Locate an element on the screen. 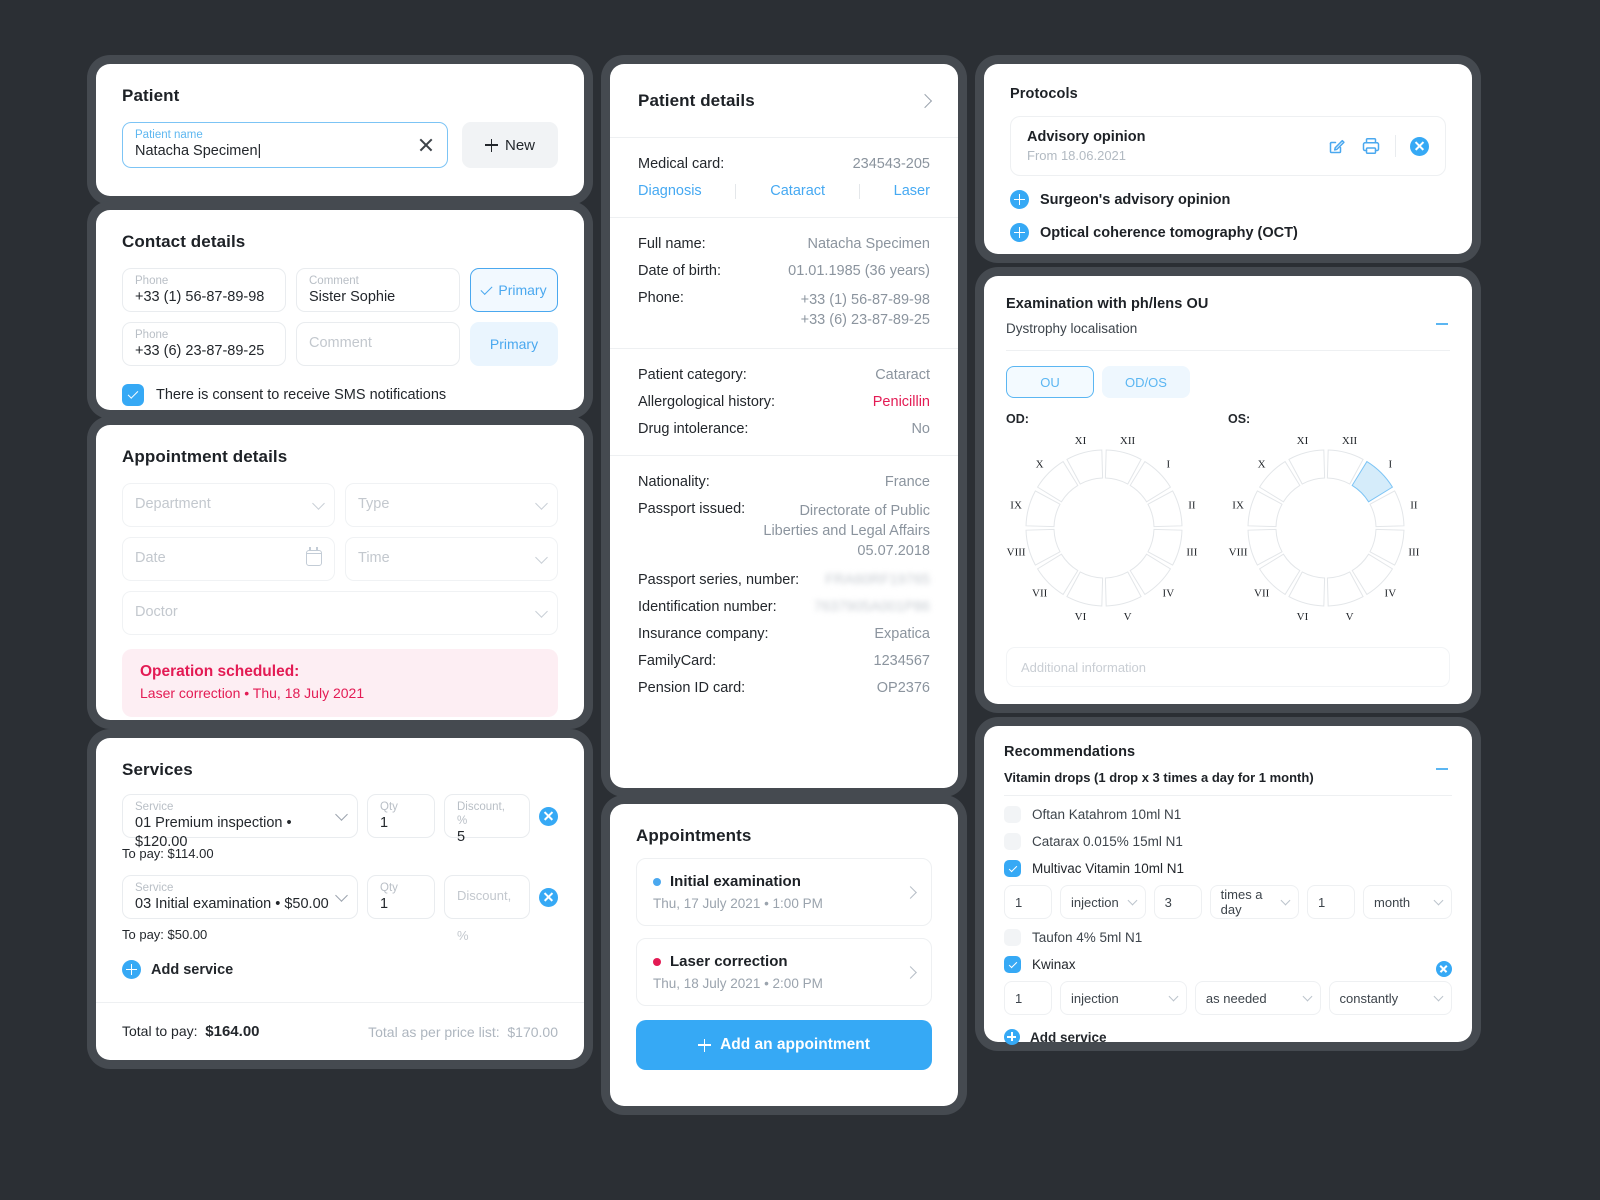 The image size is (1600, 1200). discount-input-2: Discount, % is located at coordinates (487, 909).